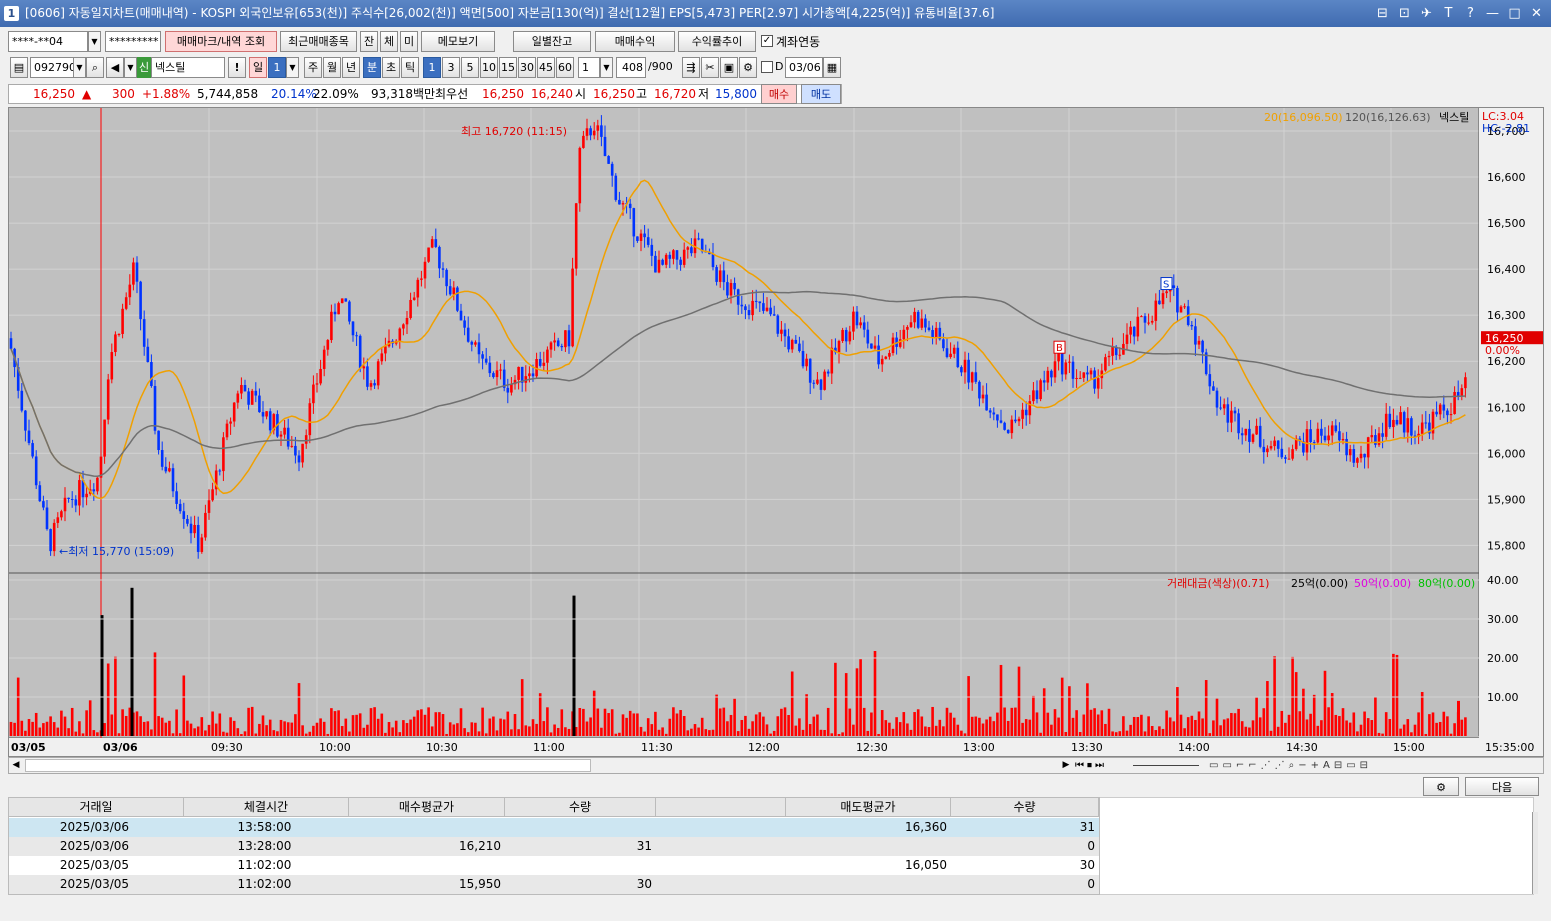 The width and height of the screenshot is (1551, 921). I want to click on help-icon: ?, so click(1470, 13).